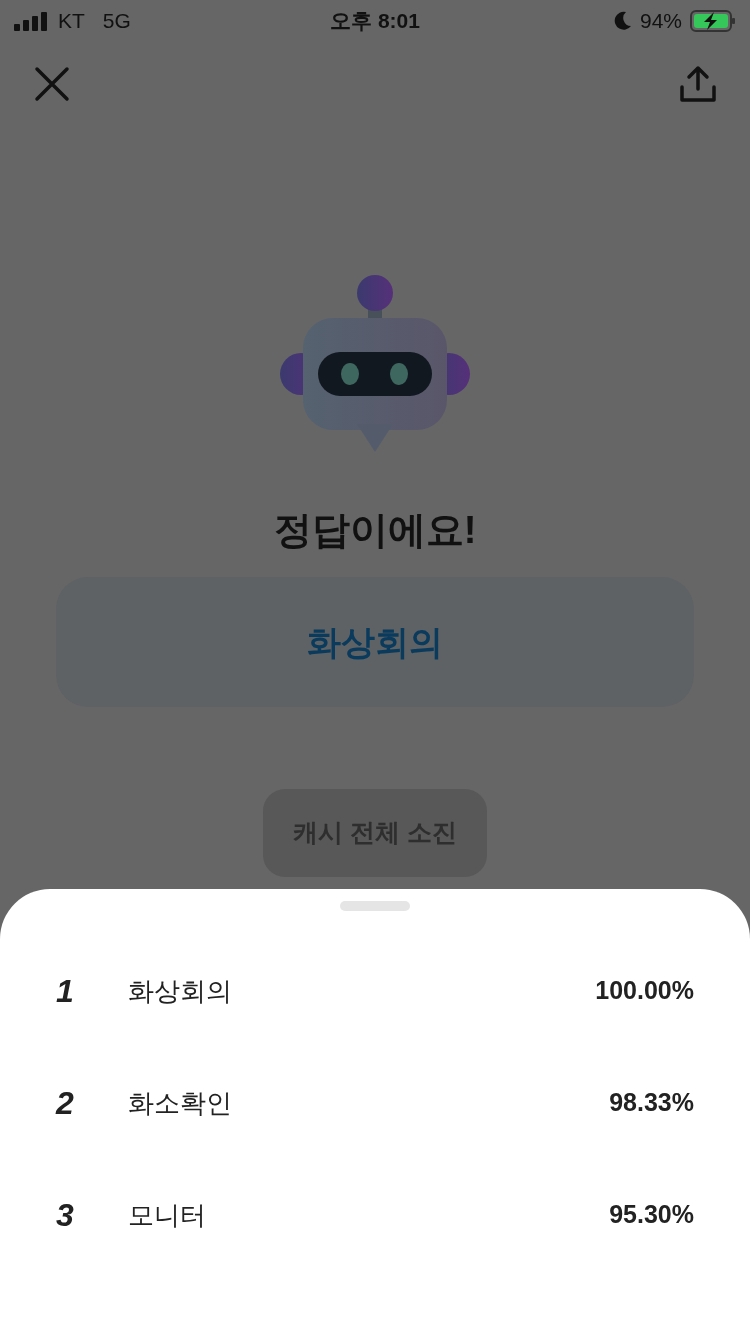 Image resolution: width=750 pixels, height=1334 pixels. What do you see at coordinates (713, 21) in the screenshot?
I see `battery-icon` at bounding box center [713, 21].